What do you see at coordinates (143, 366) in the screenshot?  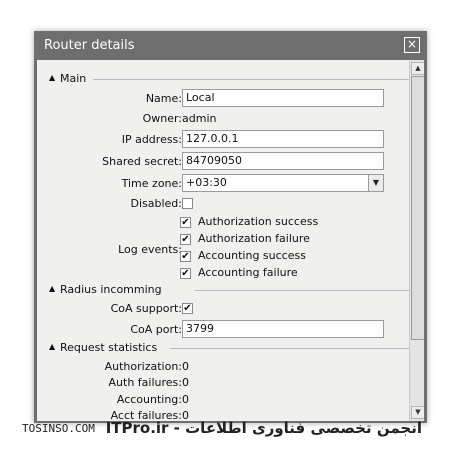 I see `stat-label: Authorization:` at bounding box center [143, 366].